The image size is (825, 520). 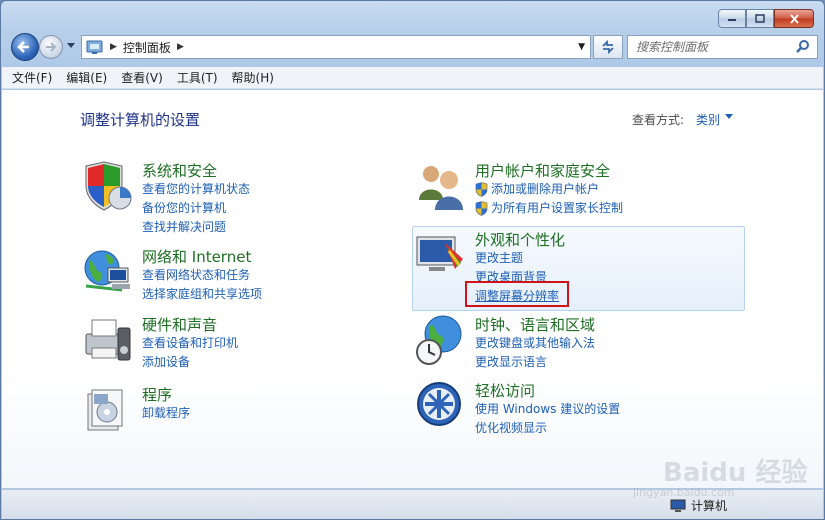 What do you see at coordinates (441, 406) in the screenshot?
I see `ease-of-access-icon` at bounding box center [441, 406].